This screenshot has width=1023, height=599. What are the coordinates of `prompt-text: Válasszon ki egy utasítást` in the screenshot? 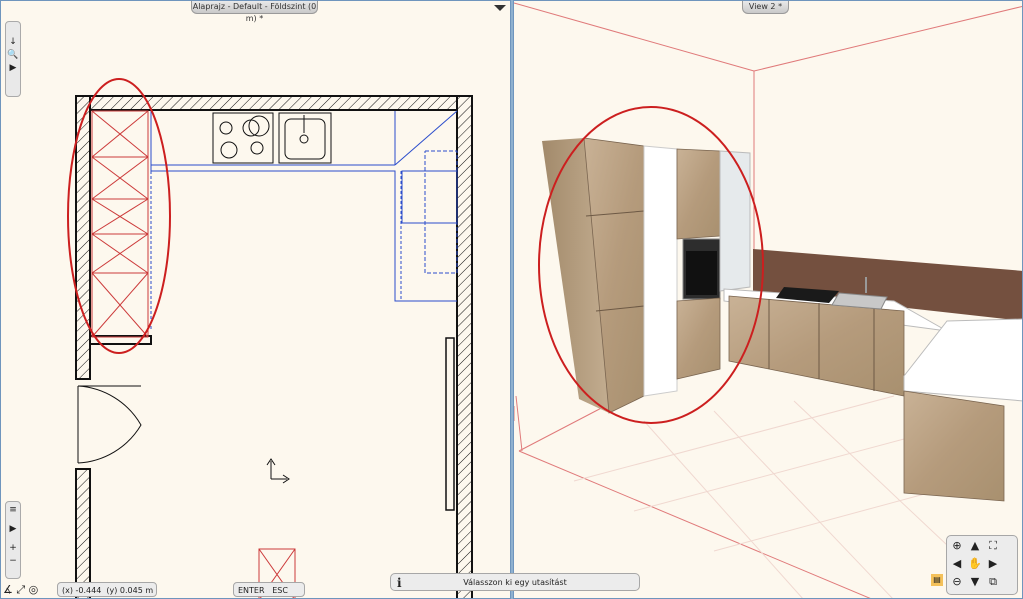 It's located at (515, 582).